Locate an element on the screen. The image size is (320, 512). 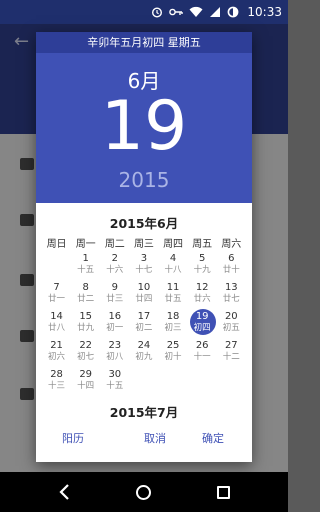
lunar-day-label: 初三 is located at coordinates (173, 328).